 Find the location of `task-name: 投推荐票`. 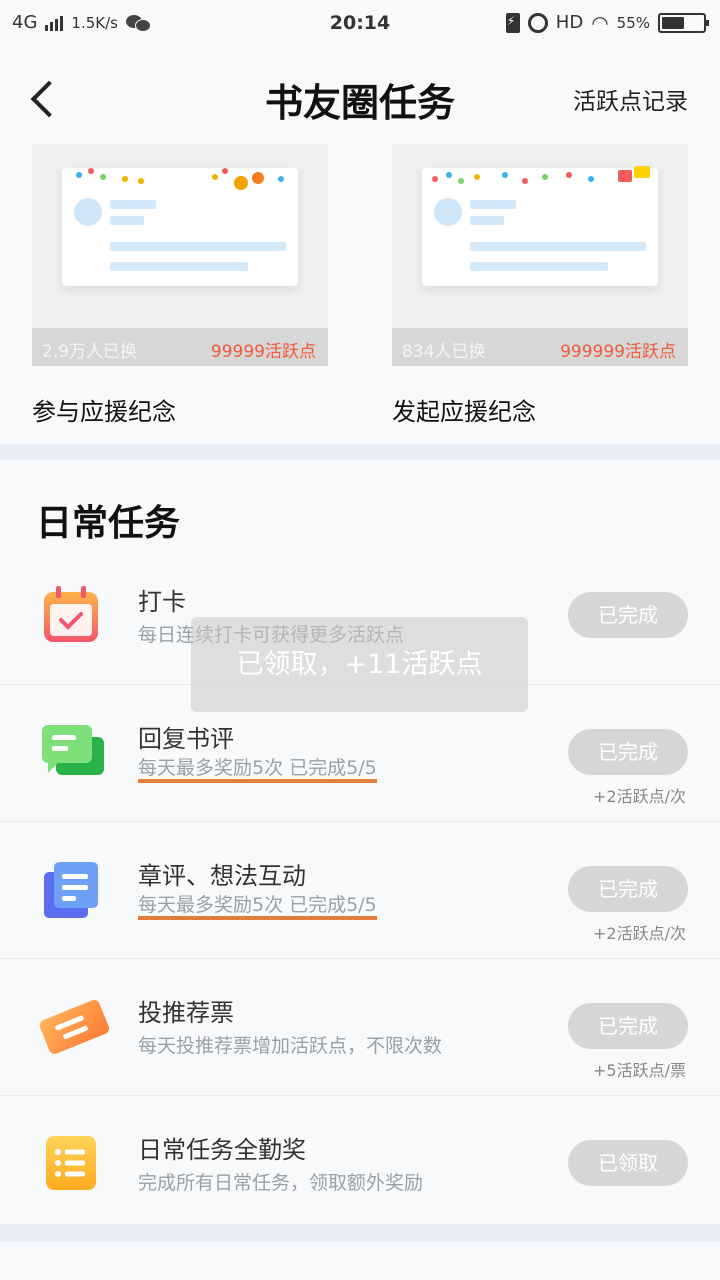

task-name: 投推荐票 is located at coordinates (186, 1013).